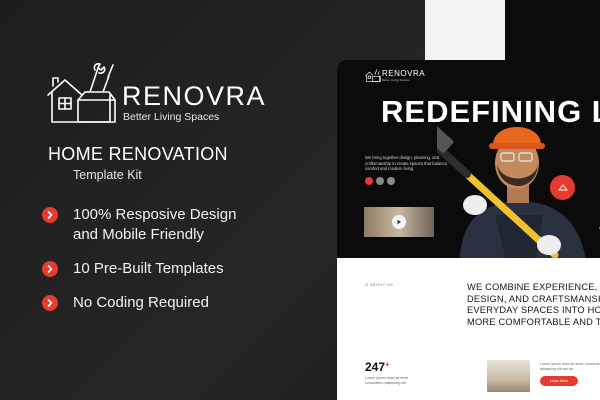 The width and height of the screenshot is (600, 400). Describe the element at coordinates (107, 175) in the screenshot. I see `kit-subtitle: Template Kit` at that location.